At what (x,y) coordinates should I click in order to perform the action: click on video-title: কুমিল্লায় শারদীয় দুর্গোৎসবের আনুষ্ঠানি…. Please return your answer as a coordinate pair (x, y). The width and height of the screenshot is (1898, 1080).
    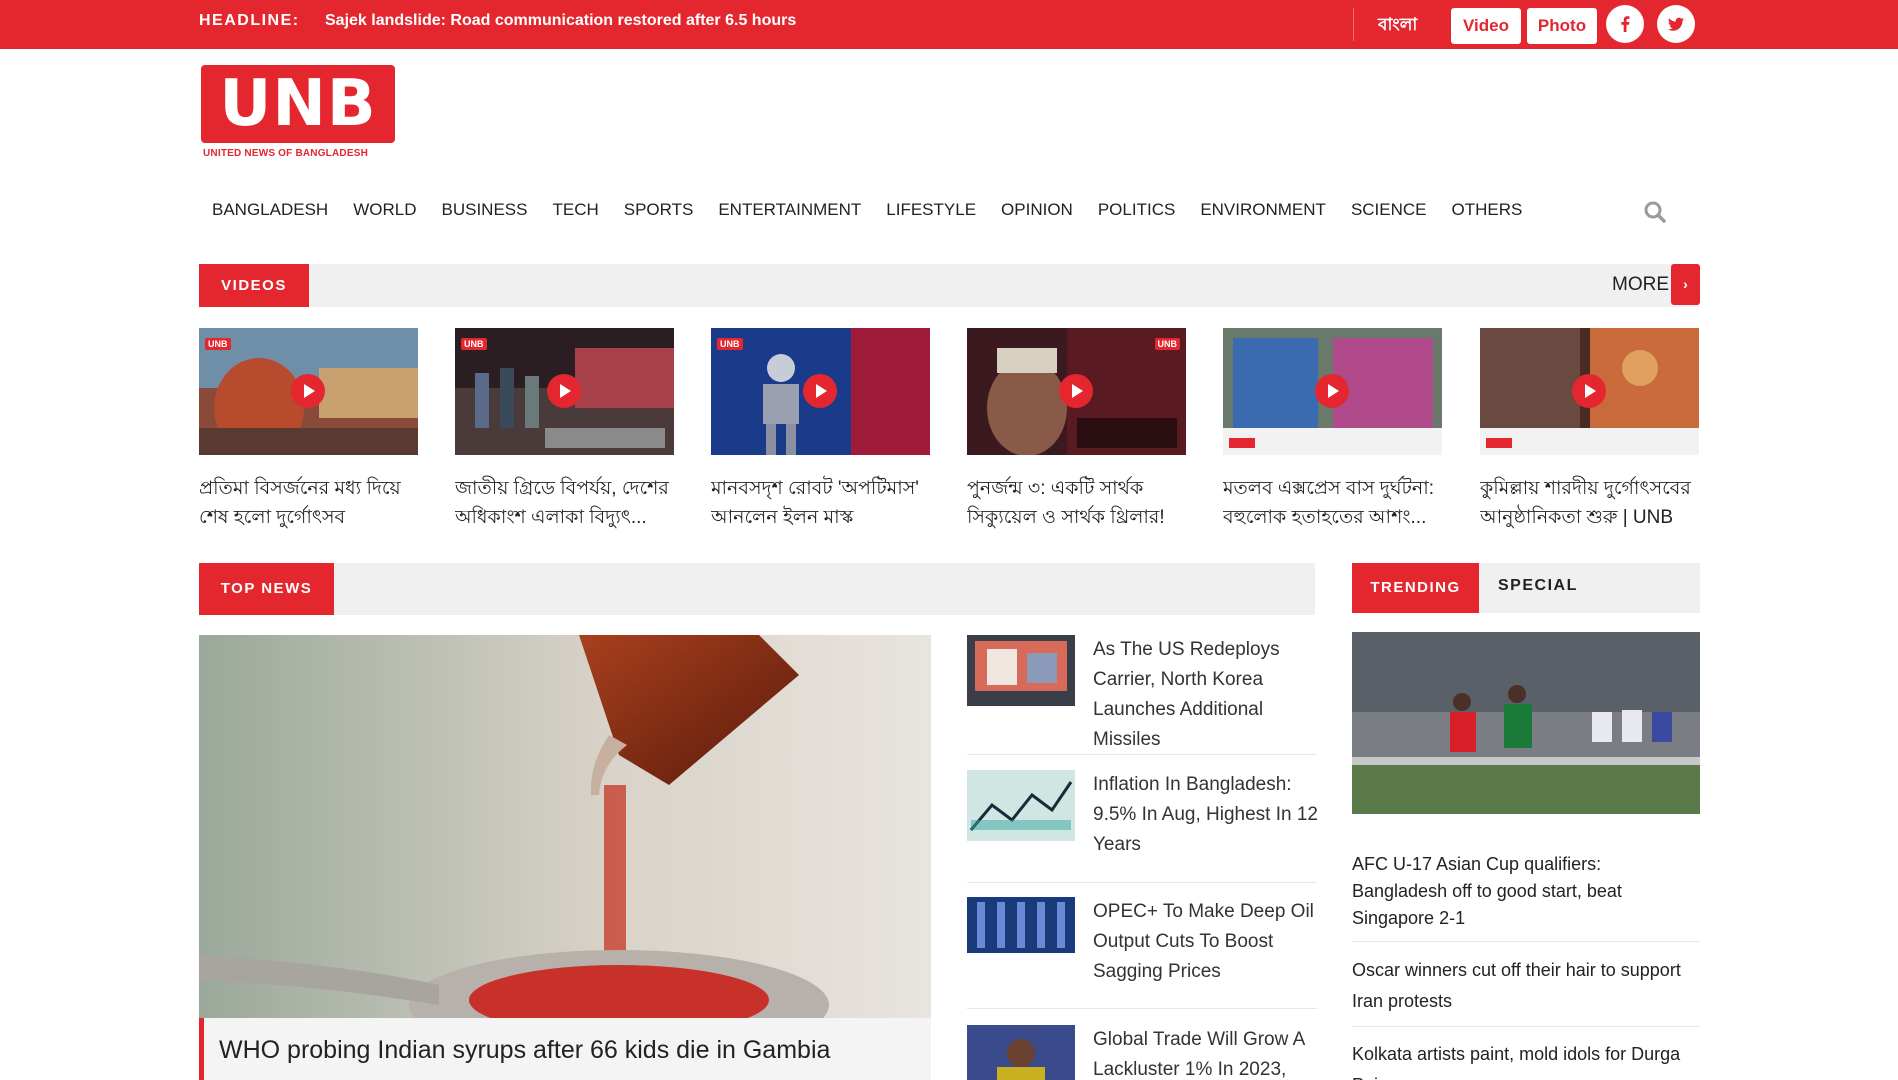
    Looking at the image, I should click on (1589, 504).